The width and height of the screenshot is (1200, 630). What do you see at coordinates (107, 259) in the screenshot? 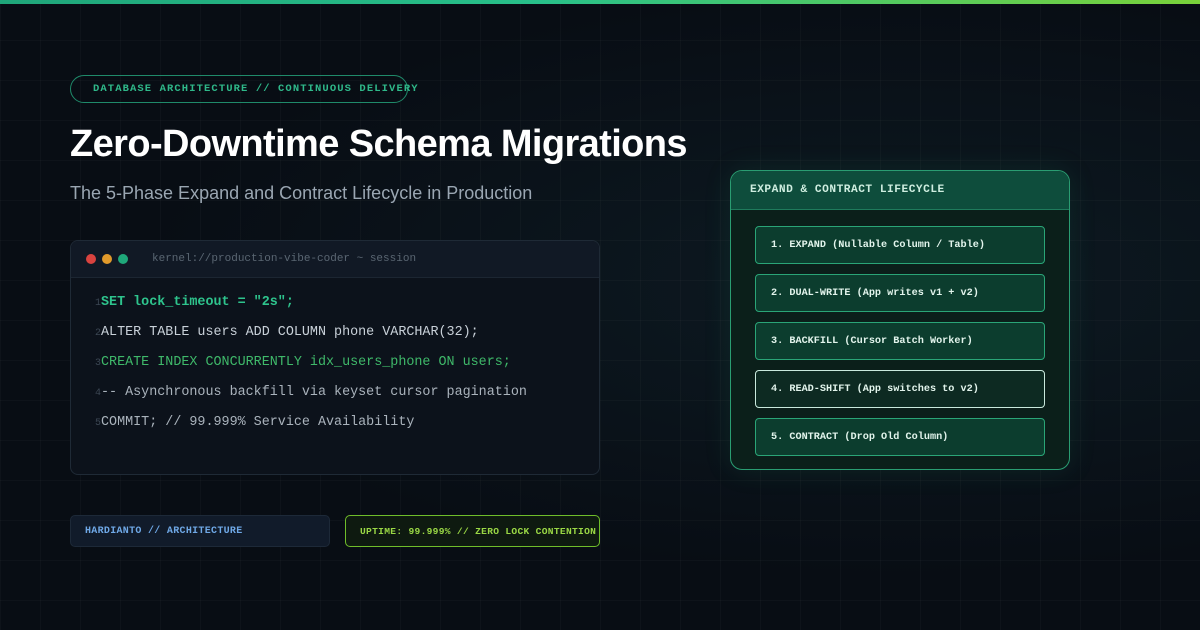
I see `minimize-dot-icon` at bounding box center [107, 259].